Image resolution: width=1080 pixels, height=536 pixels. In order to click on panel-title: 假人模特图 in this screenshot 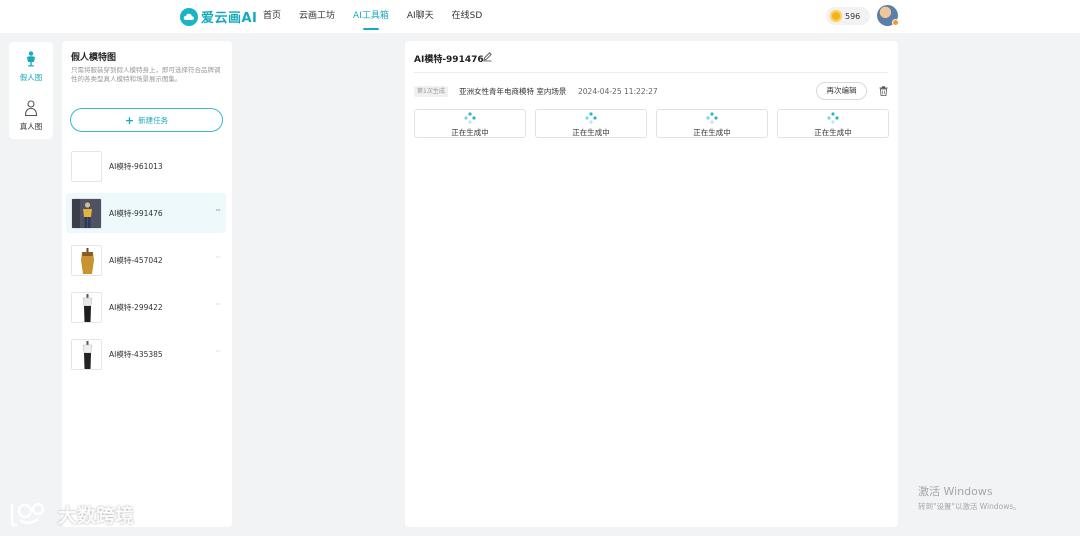, I will do `click(94, 58)`.